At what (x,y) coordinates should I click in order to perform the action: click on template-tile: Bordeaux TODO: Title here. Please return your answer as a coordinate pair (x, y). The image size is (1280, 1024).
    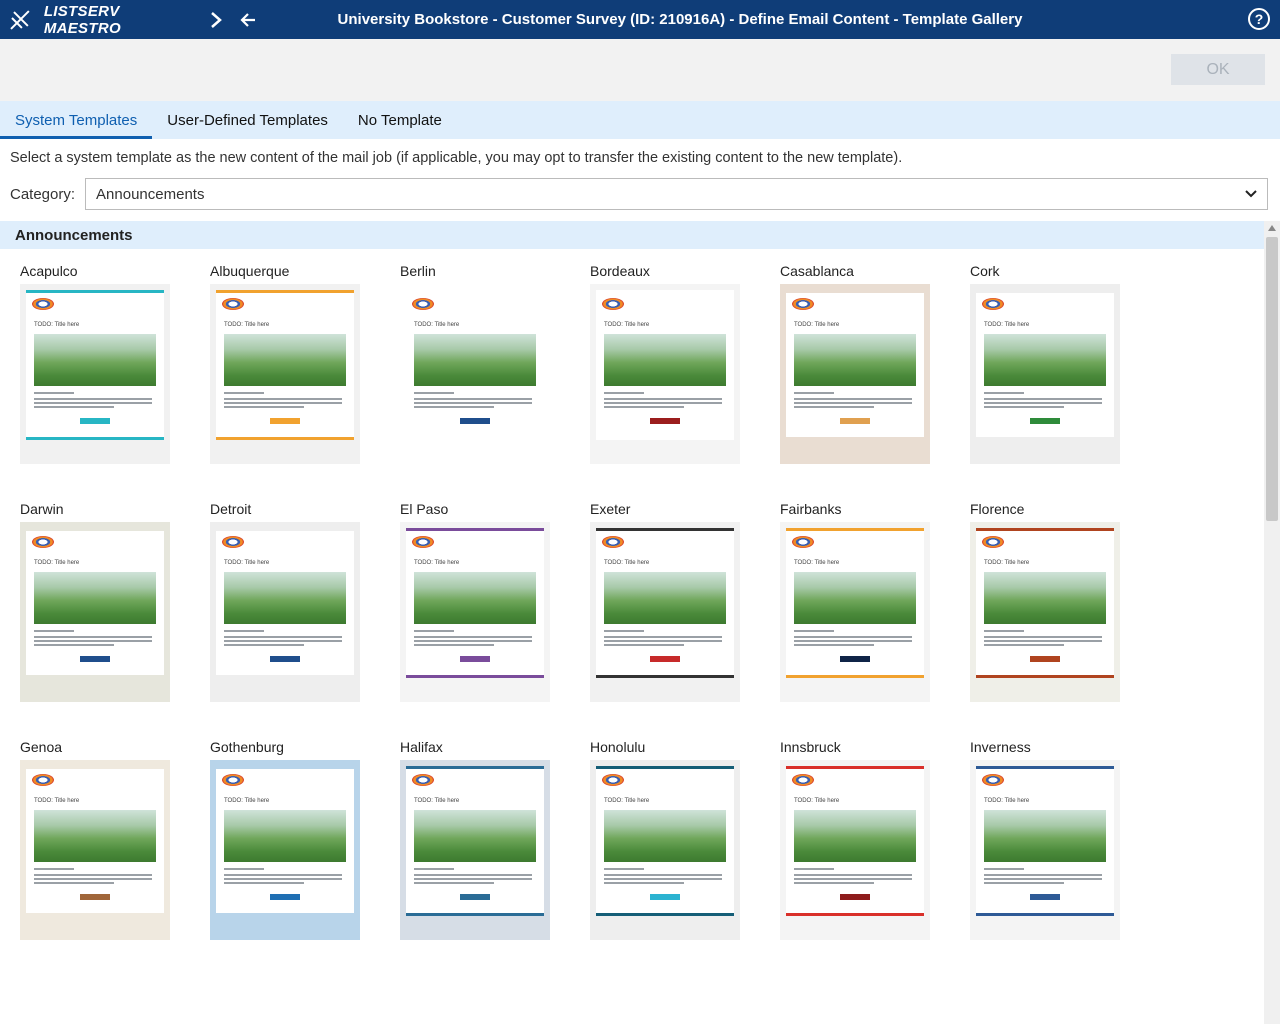
    Looking at the image, I should click on (665, 363).